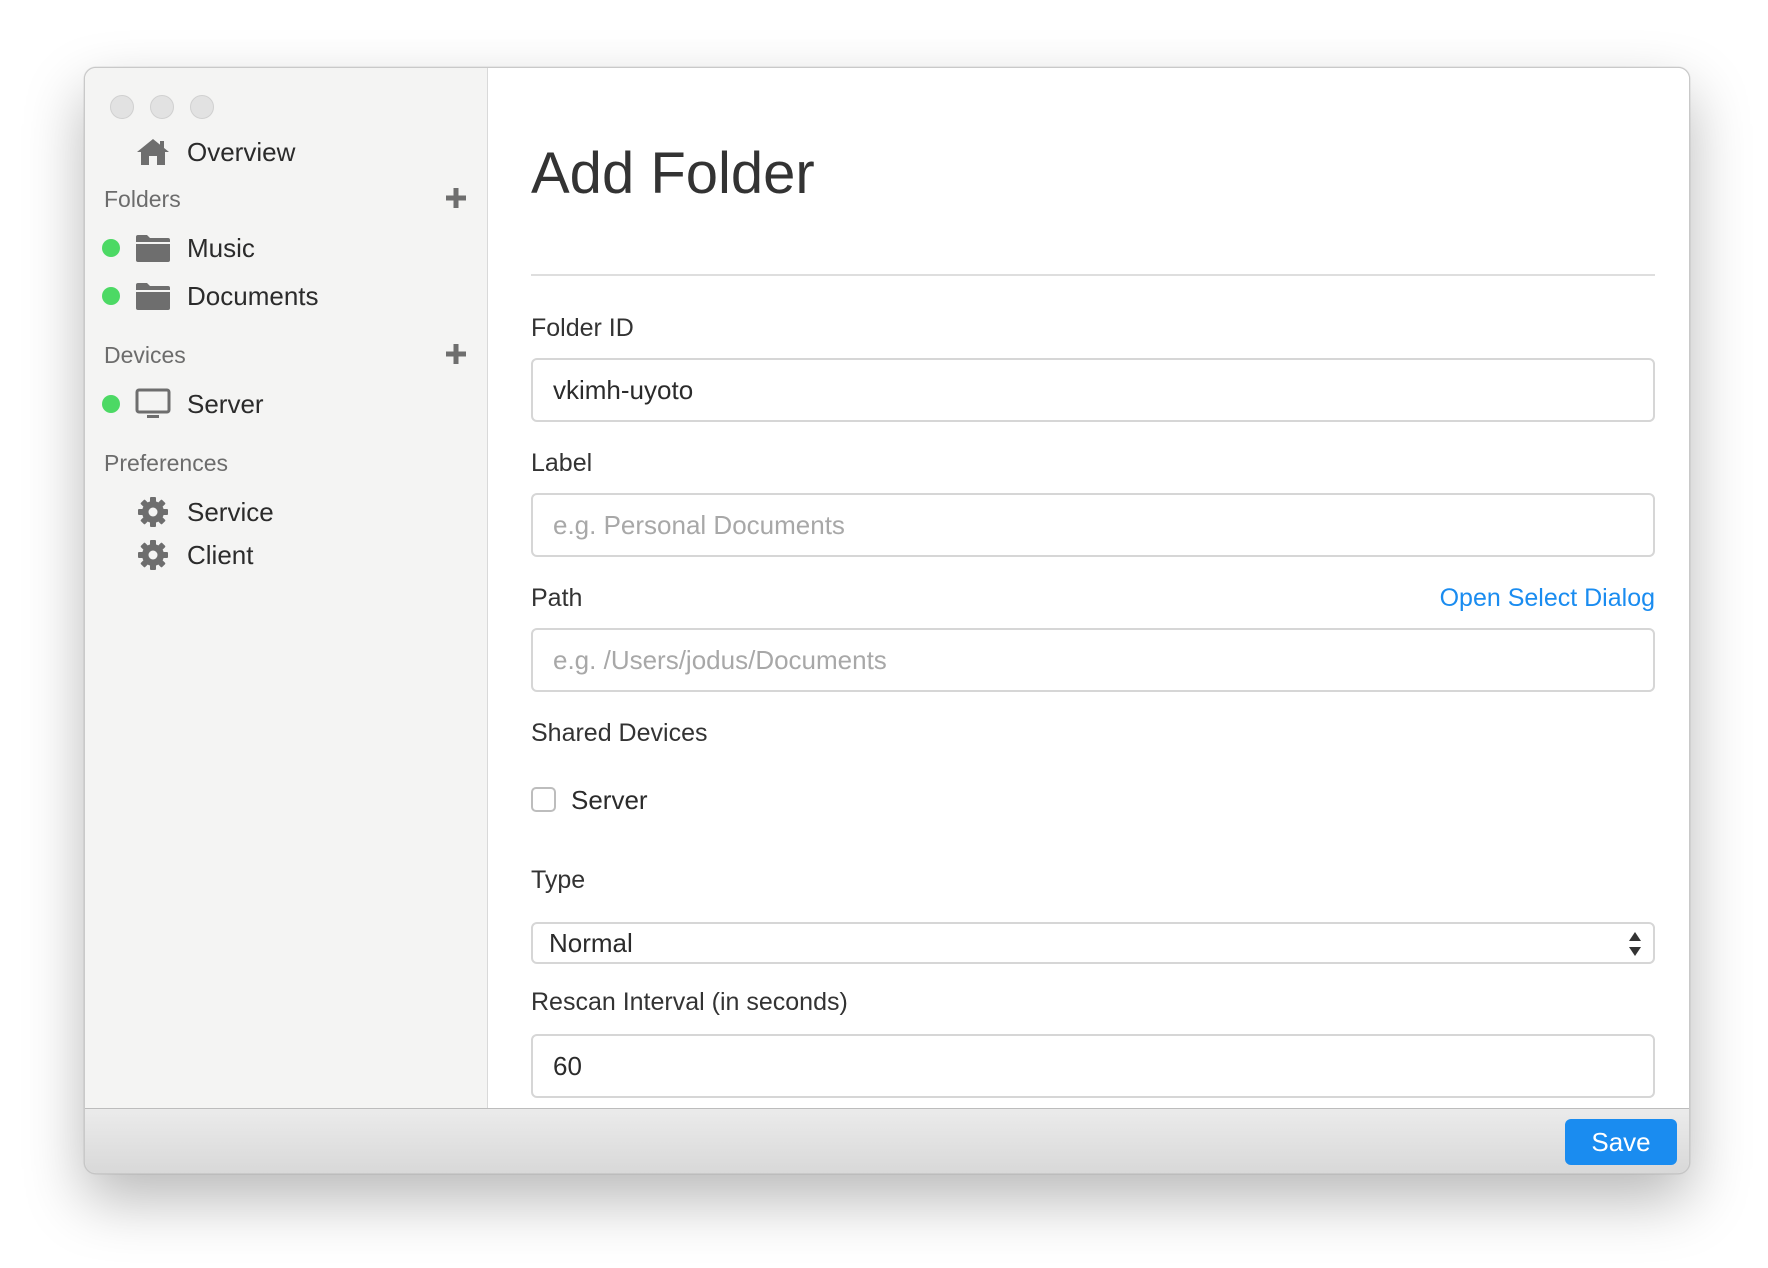  What do you see at coordinates (241, 152) in the screenshot?
I see `sidebar-item-label: Overview` at bounding box center [241, 152].